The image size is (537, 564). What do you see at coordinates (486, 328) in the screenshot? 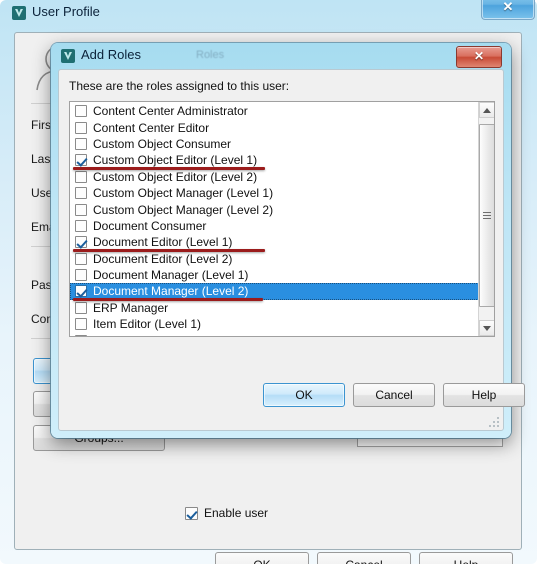
I see `scroll-down-arrow-icon` at bounding box center [486, 328].